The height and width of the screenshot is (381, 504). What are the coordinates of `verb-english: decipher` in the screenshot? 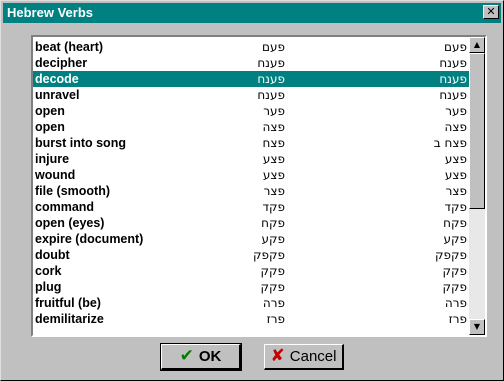 It's located at (61, 63).